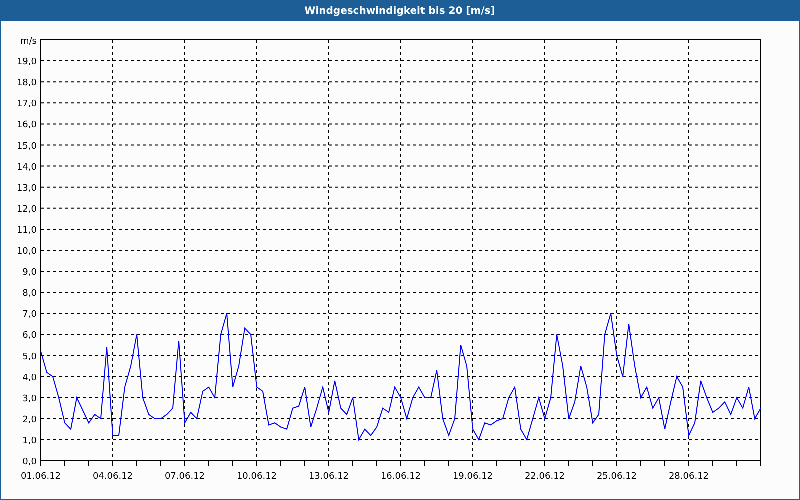  What do you see at coordinates (26, 231) in the screenshot?
I see `axis-tick-label: 11,0` at bounding box center [26, 231].